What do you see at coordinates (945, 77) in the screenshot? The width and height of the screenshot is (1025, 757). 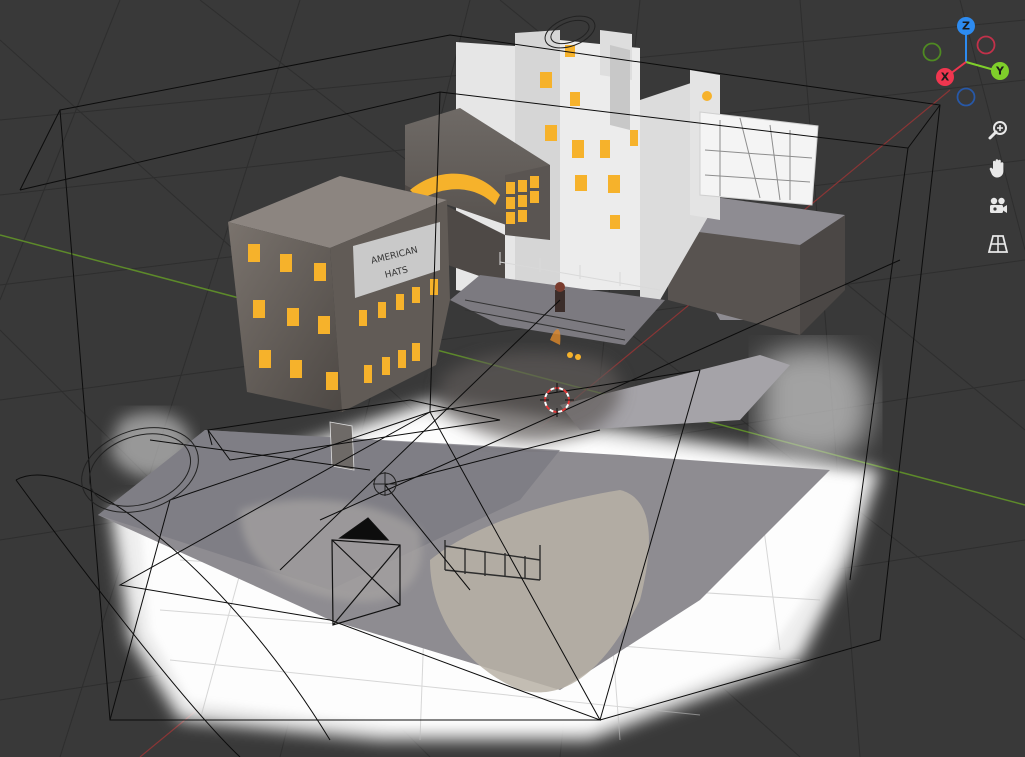 I see `gizmo-x-label: X` at bounding box center [945, 77].